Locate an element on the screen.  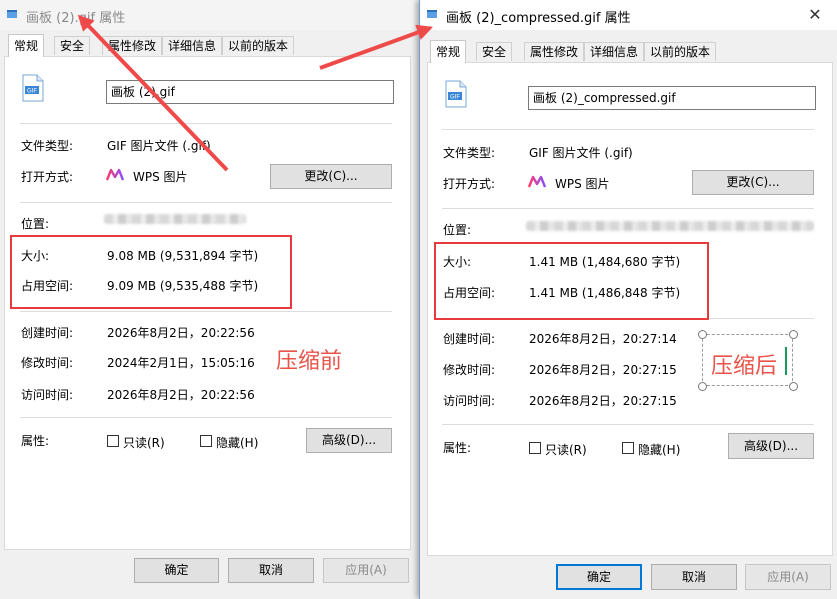
modified-value: 2026年8月2日，20:27:15 is located at coordinates (603, 370).